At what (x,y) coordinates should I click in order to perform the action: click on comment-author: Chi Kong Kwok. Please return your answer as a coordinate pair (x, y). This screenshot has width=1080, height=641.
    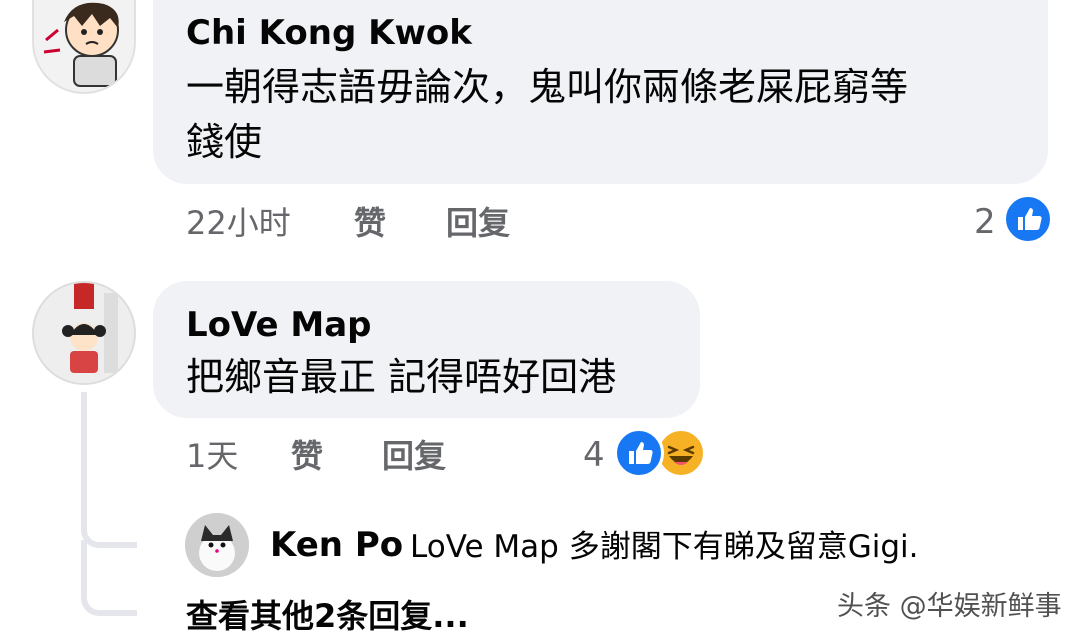
    Looking at the image, I should click on (329, 33).